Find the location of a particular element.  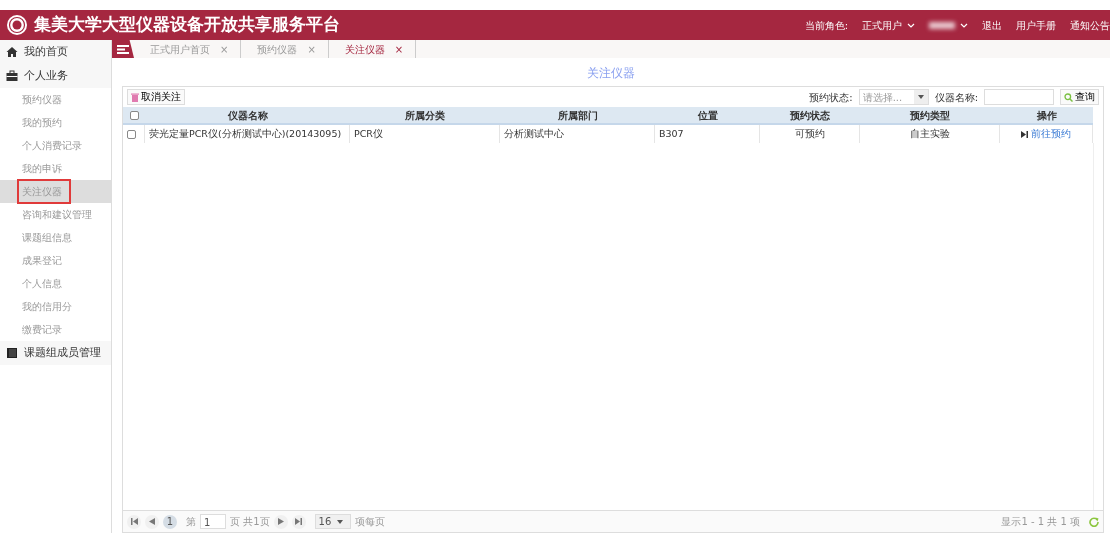

sidebar-item: 关注仪器 is located at coordinates (55, 191).